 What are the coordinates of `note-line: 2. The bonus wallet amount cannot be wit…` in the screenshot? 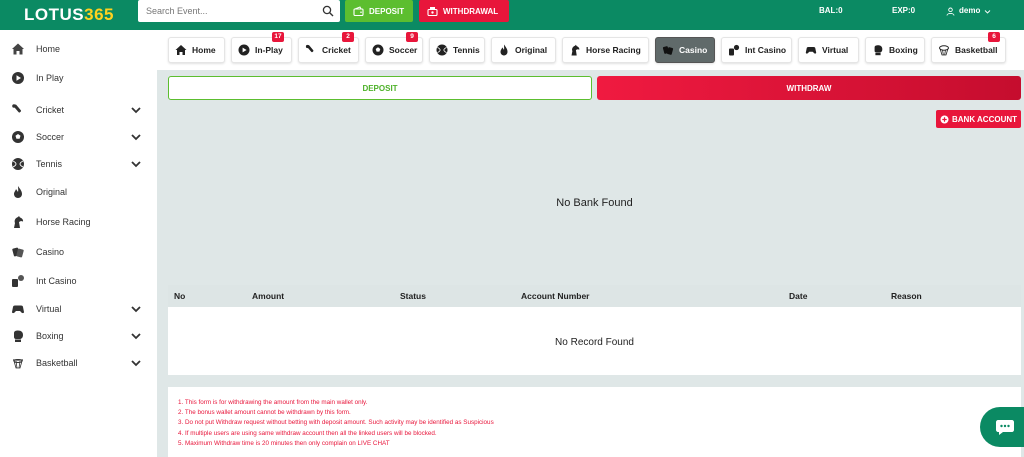 It's located at (264, 413).